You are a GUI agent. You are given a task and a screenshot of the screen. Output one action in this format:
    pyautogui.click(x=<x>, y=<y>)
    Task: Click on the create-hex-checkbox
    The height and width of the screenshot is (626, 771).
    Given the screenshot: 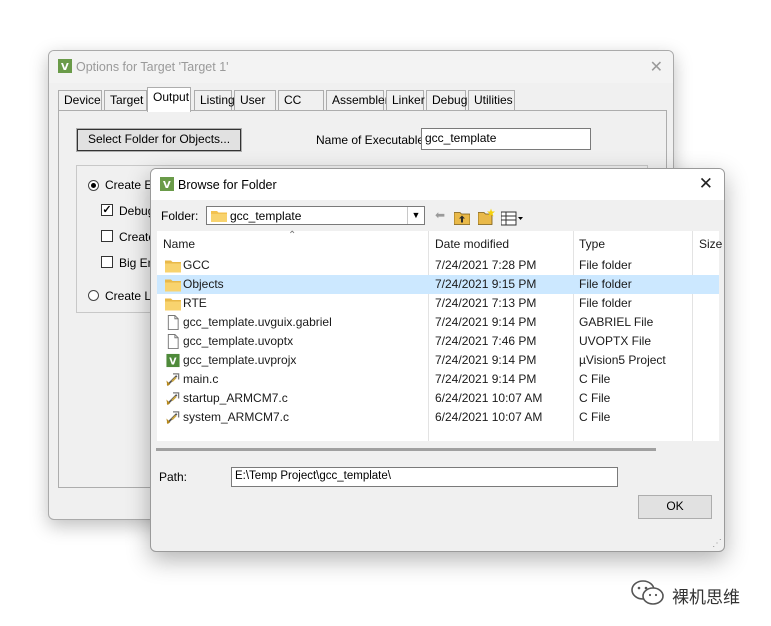 What is the action you would take?
    pyautogui.click(x=107, y=236)
    